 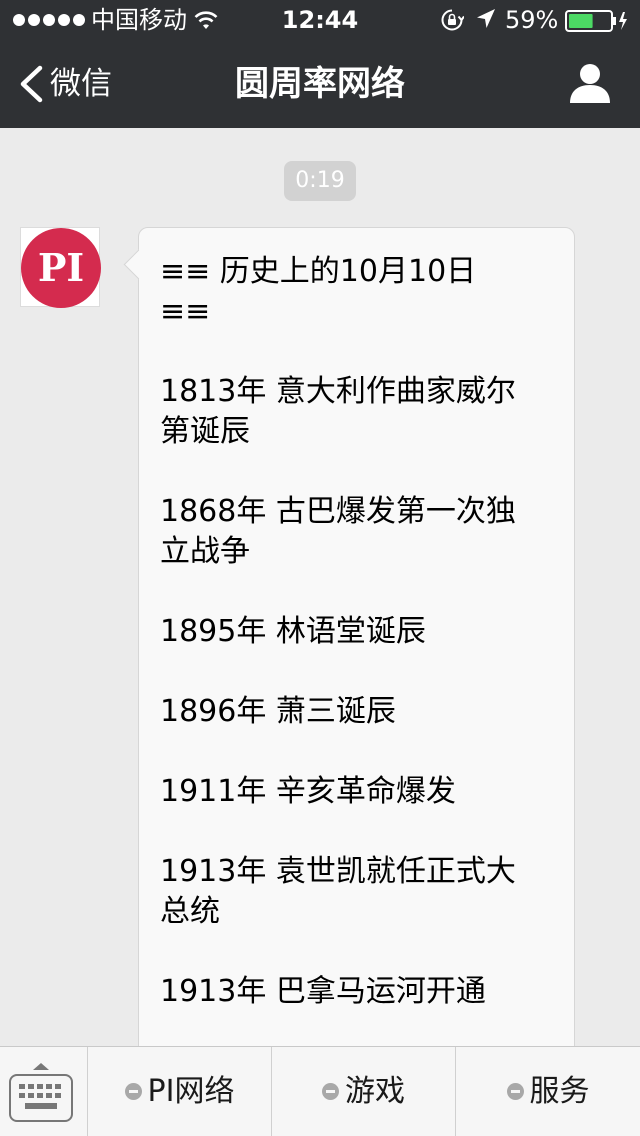 I want to click on avatar-logo: PI, so click(x=61, y=268).